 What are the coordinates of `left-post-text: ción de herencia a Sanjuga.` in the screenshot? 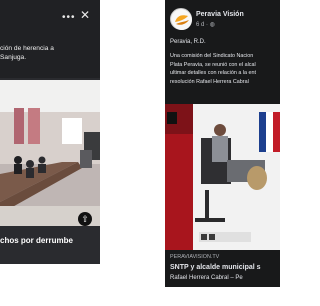 It's located at (50, 53).